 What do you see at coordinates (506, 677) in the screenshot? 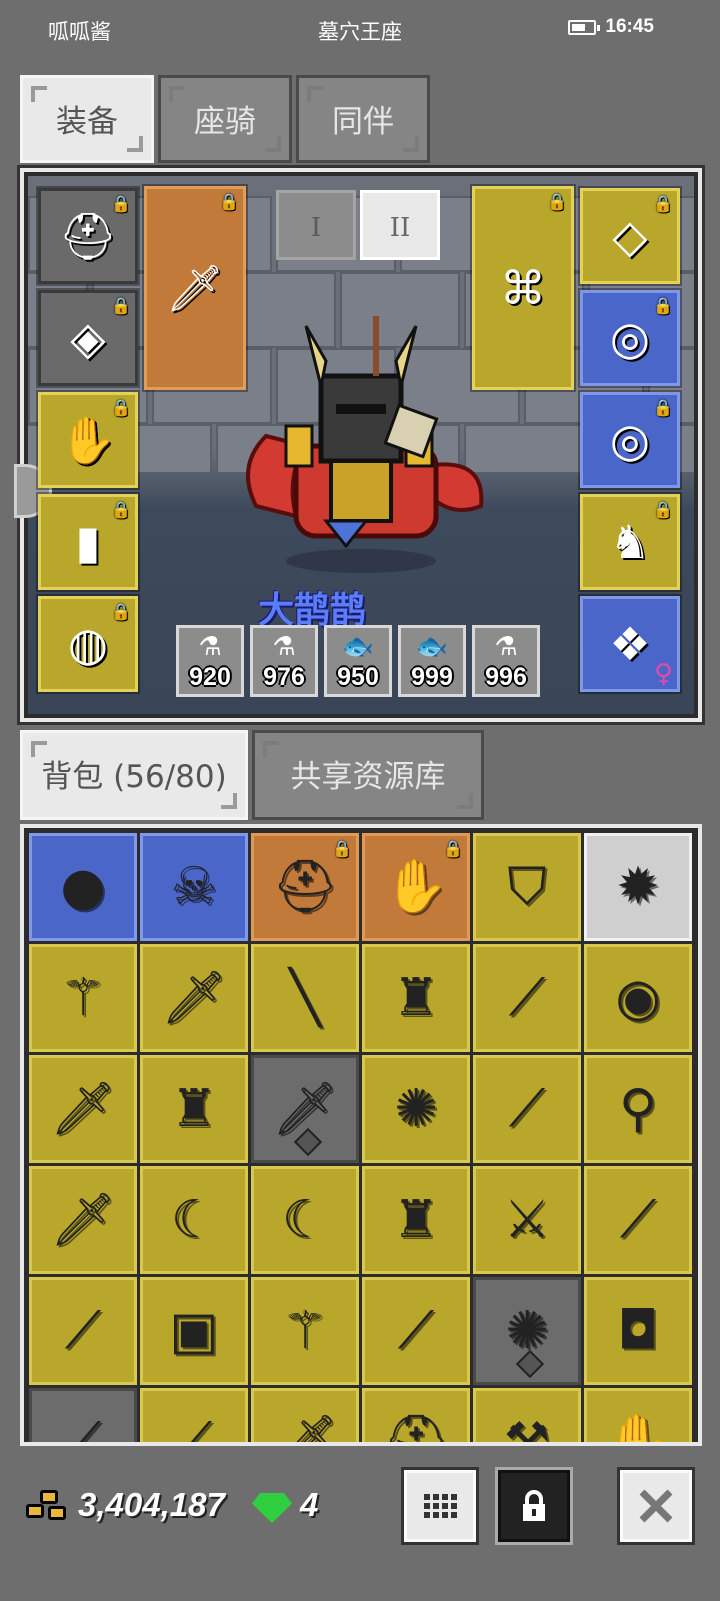
I see `consumable-count: 996` at bounding box center [506, 677].